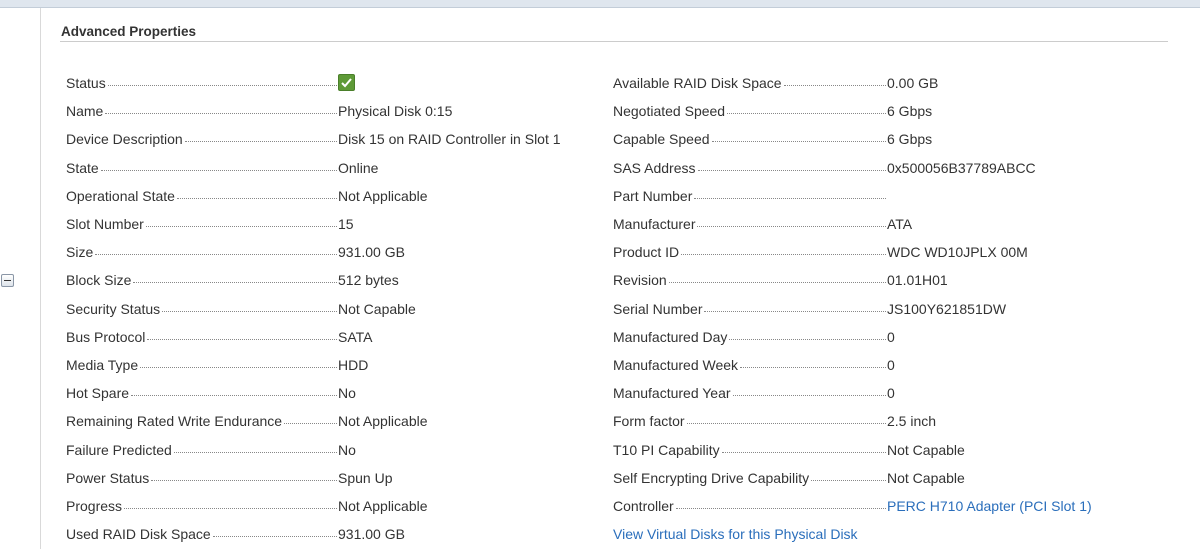  What do you see at coordinates (313, 83) in the screenshot?
I see `property-row-status: Status` at bounding box center [313, 83].